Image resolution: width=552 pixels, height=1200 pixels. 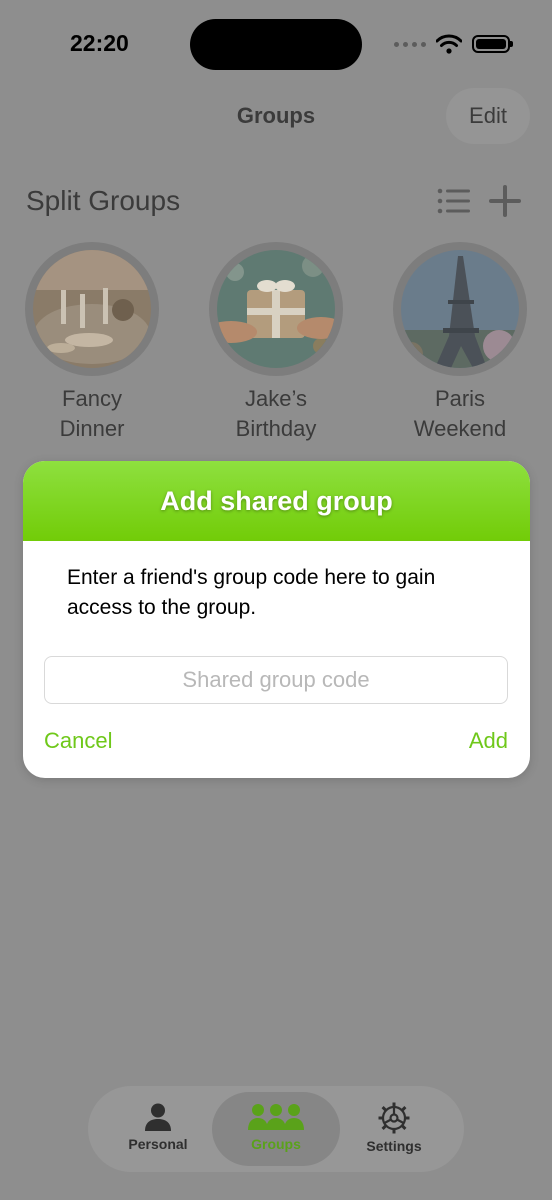 I want to click on eiffel-tower-photo, so click(x=460, y=309).